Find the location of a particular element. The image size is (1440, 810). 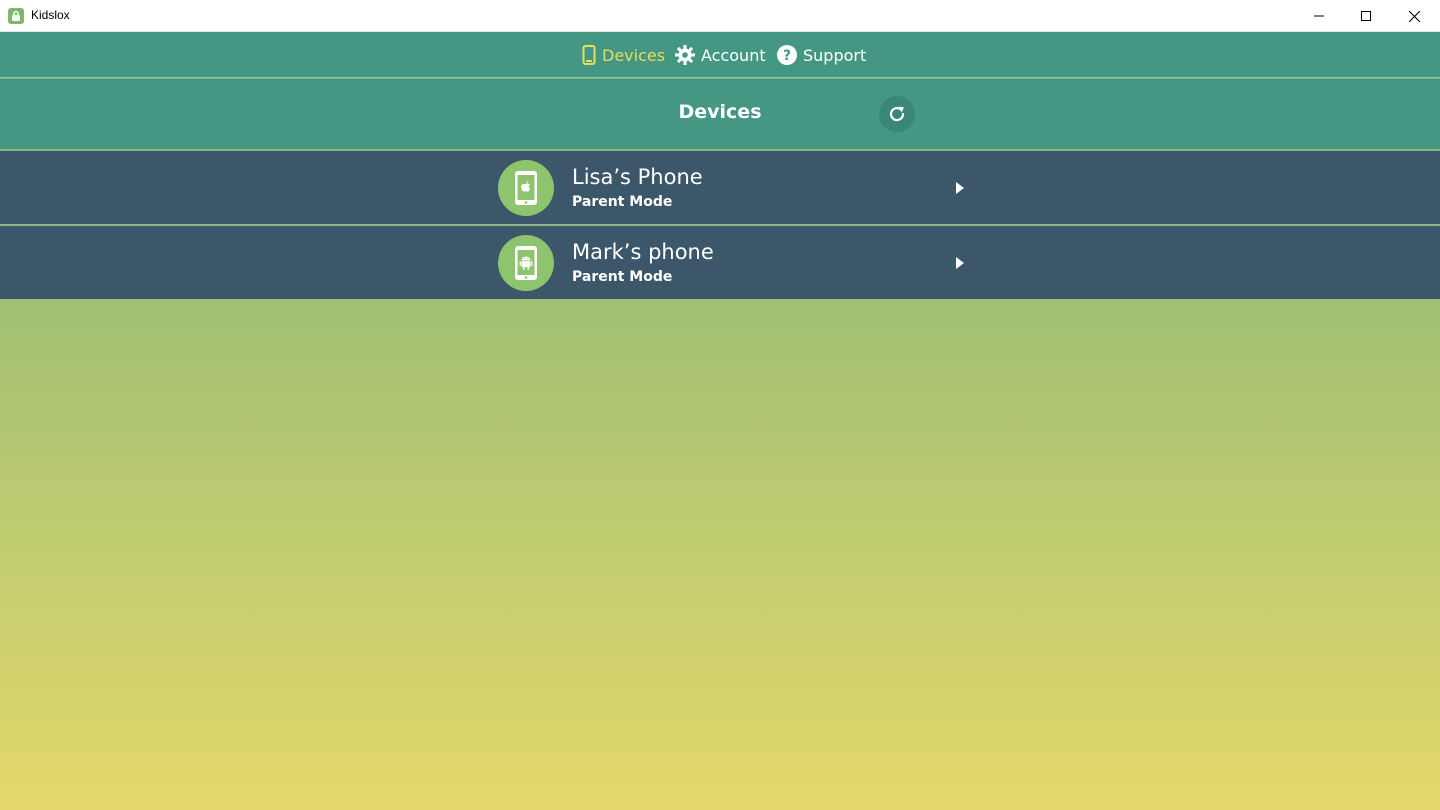

top-navigation: Devices Account ? Support is located at coordinates (720, 55).